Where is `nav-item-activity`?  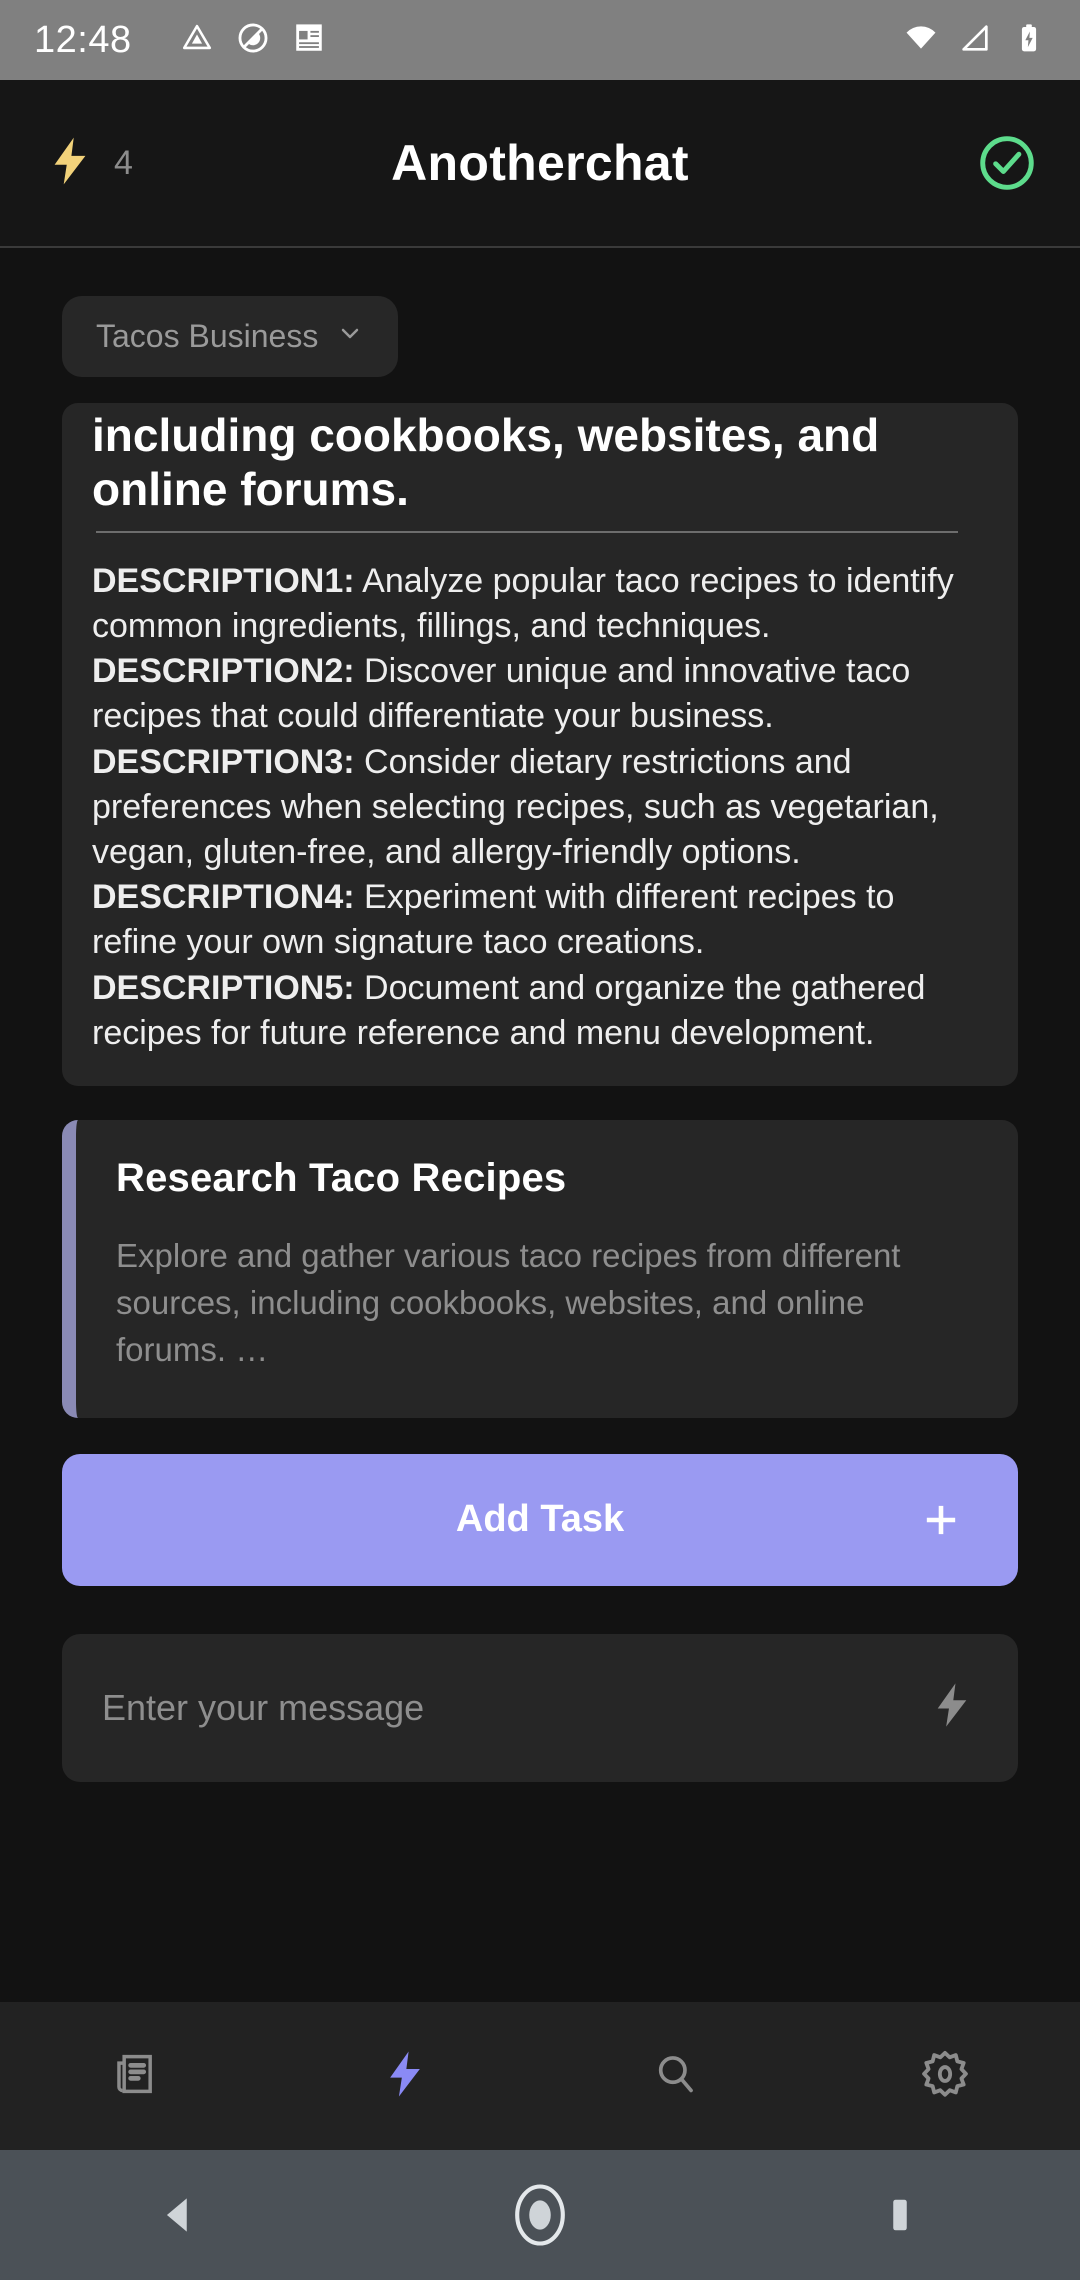
nav-item-activity is located at coordinates (405, 2076).